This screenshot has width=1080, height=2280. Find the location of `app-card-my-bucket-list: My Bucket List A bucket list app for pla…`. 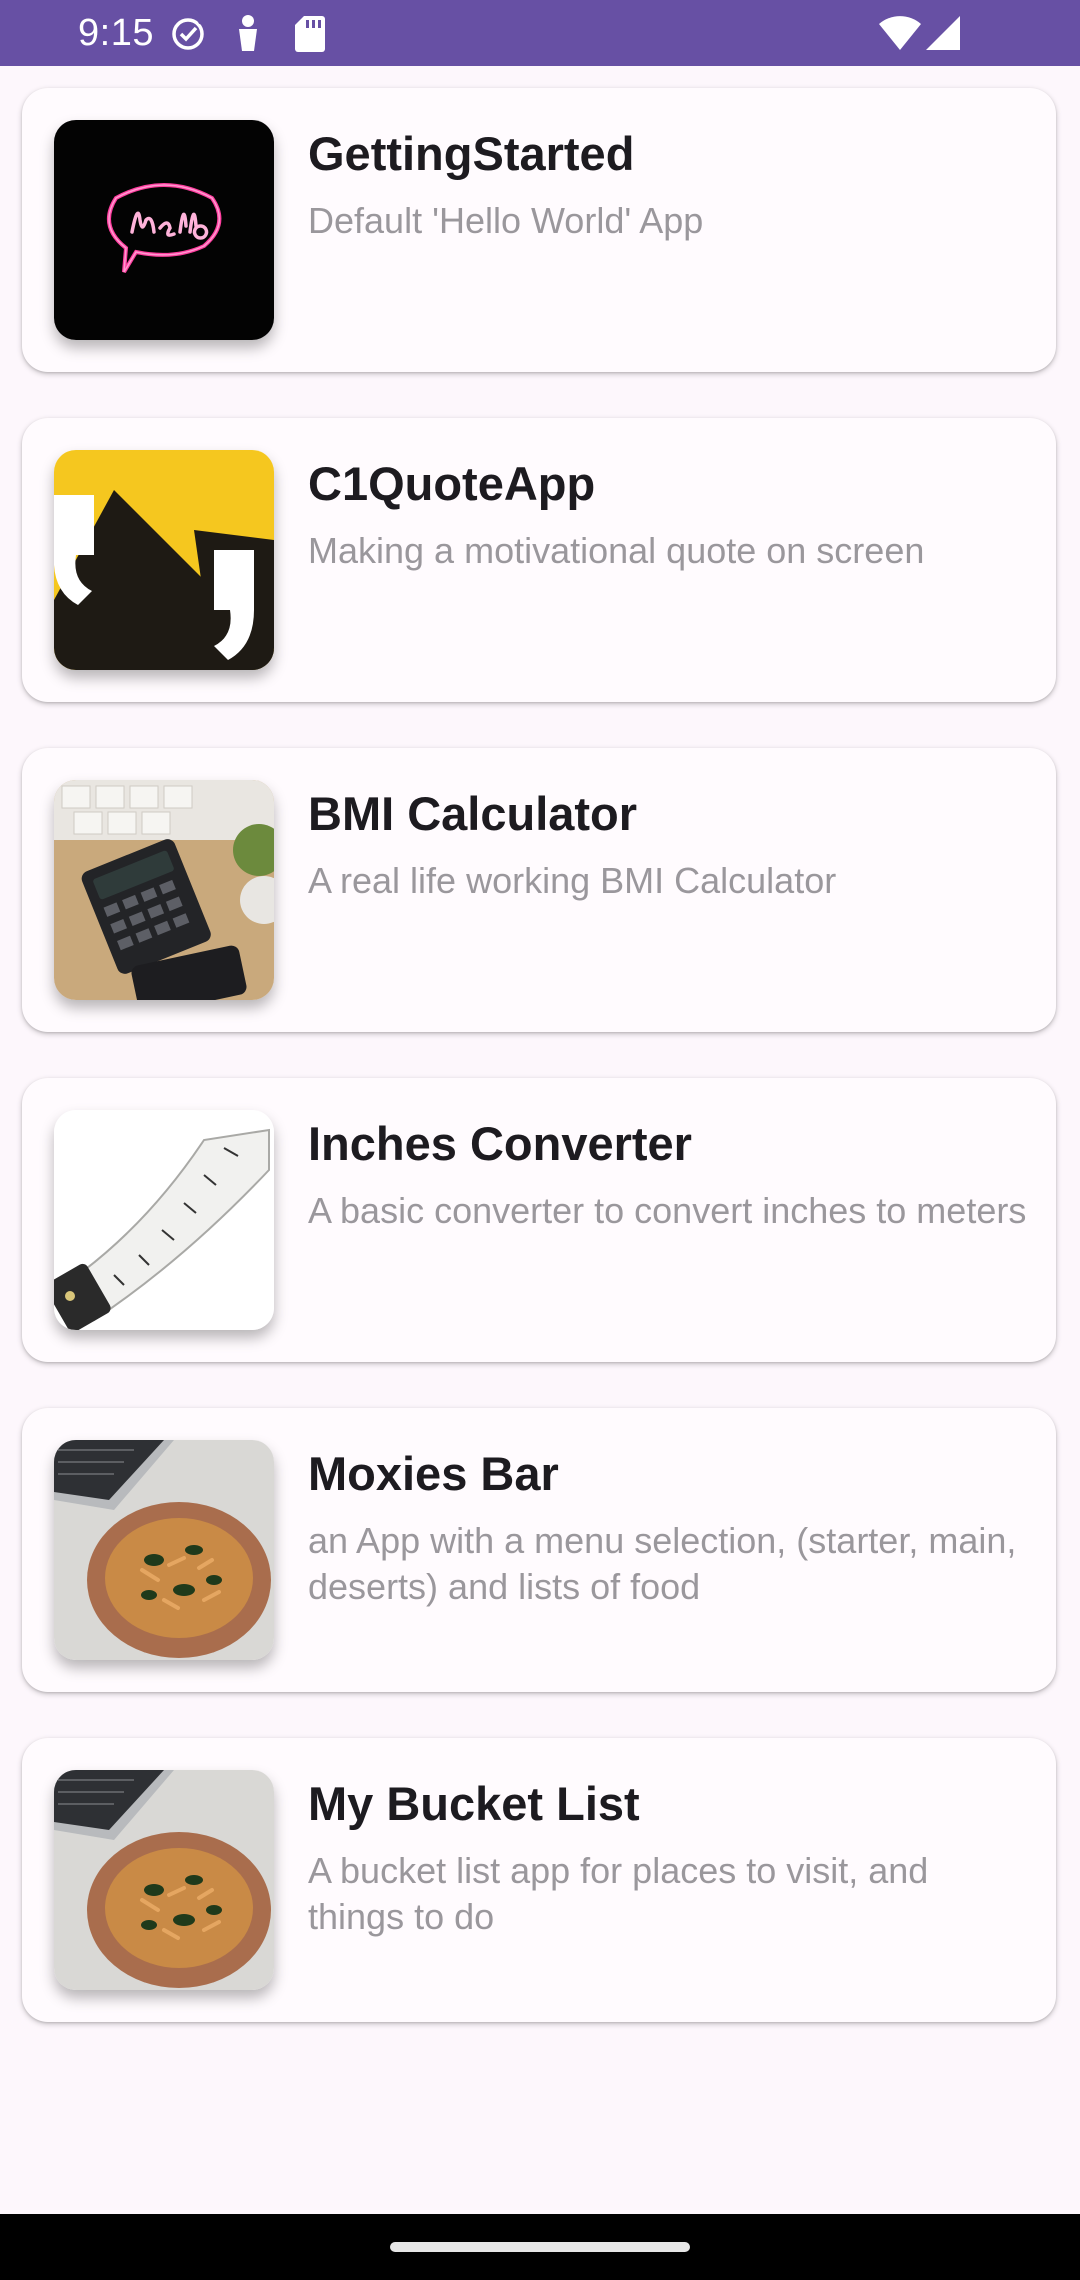

app-card-my-bucket-list: My Bucket List A bucket list app for pla… is located at coordinates (539, 1880).